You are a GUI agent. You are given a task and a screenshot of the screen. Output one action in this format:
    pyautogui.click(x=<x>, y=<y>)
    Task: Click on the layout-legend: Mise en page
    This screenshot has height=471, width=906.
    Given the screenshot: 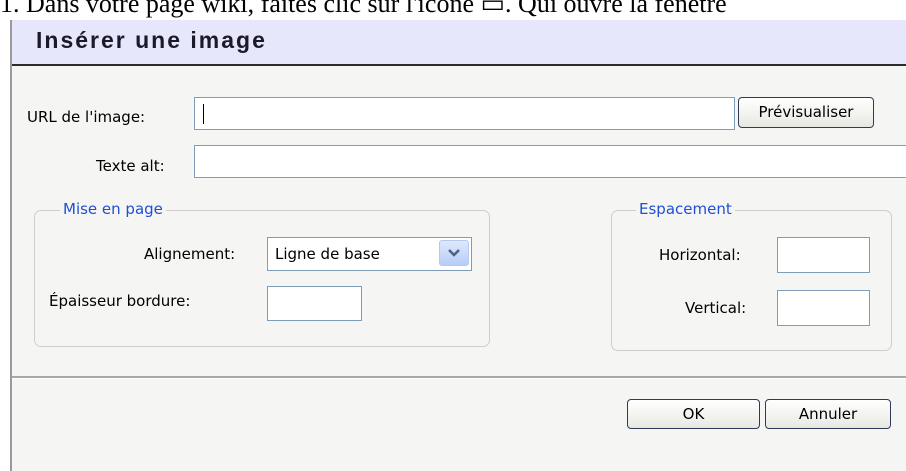 What is the action you would take?
    pyautogui.click(x=113, y=209)
    